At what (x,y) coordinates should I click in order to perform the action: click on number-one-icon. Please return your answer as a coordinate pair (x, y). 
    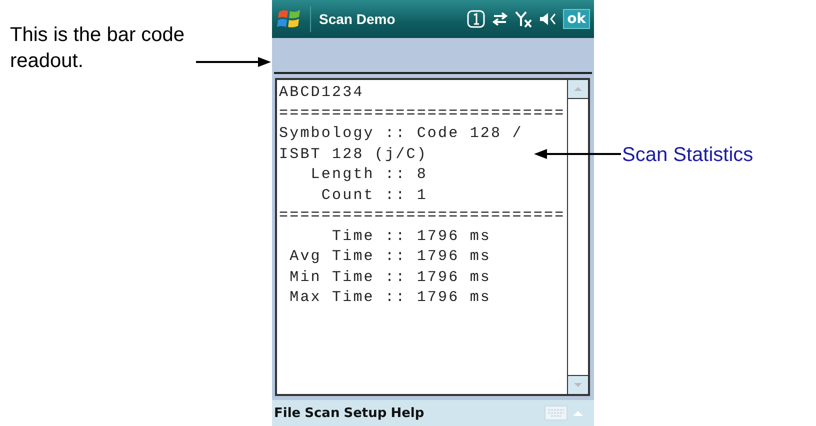
    Looking at the image, I should click on (476, 19).